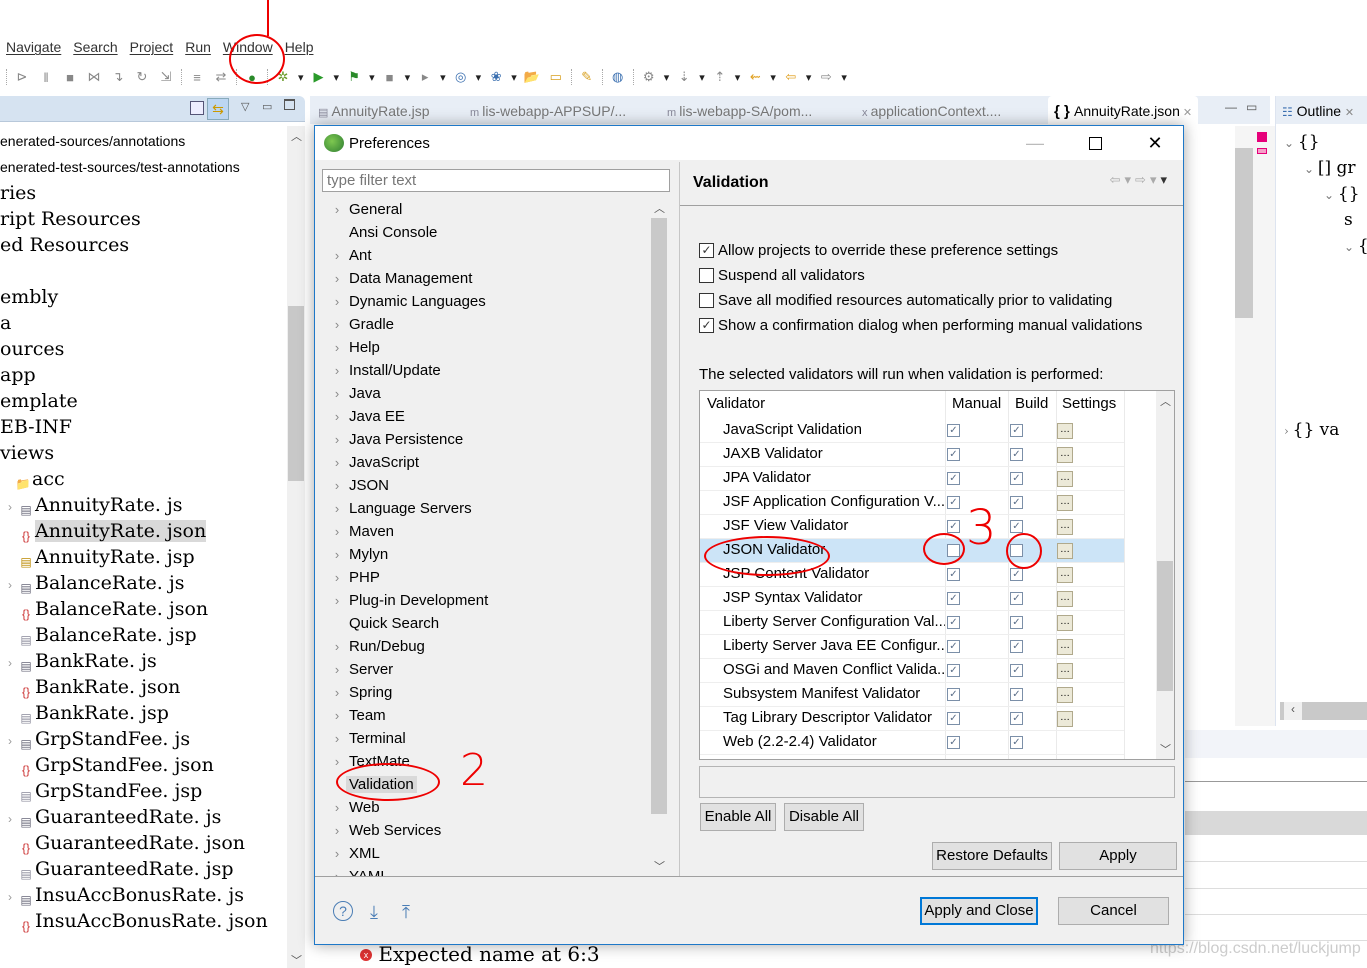 The image size is (1367, 968). What do you see at coordinates (381, 232) in the screenshot?
I see `preference-tree-item: Ansi Console` at bounding box center [381, 232].